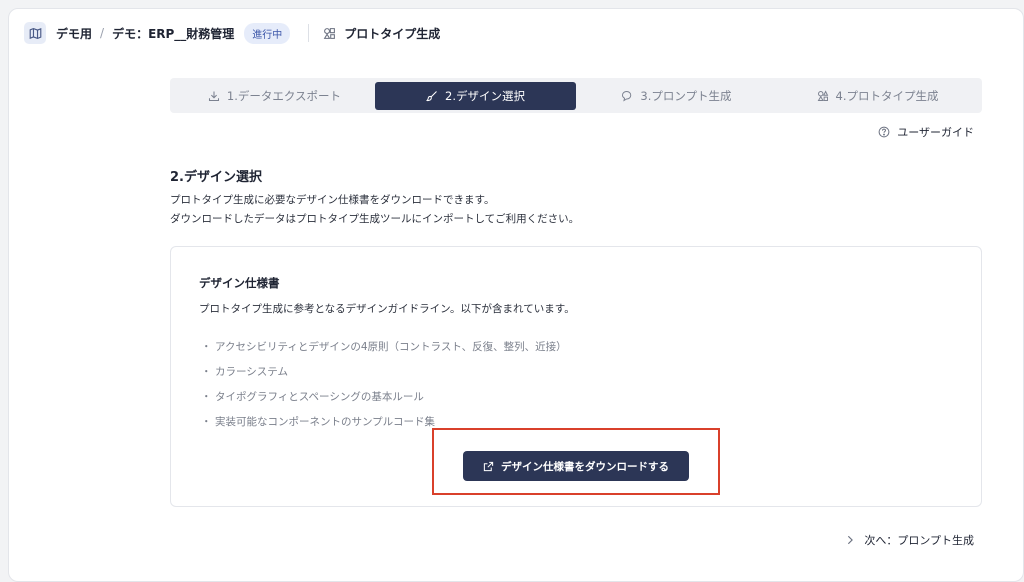 Image resolution: width=1024 pixels, height=582 pixels. I want to click on next-step-label: 次へ：プロンプト生成, so click(919, 540).